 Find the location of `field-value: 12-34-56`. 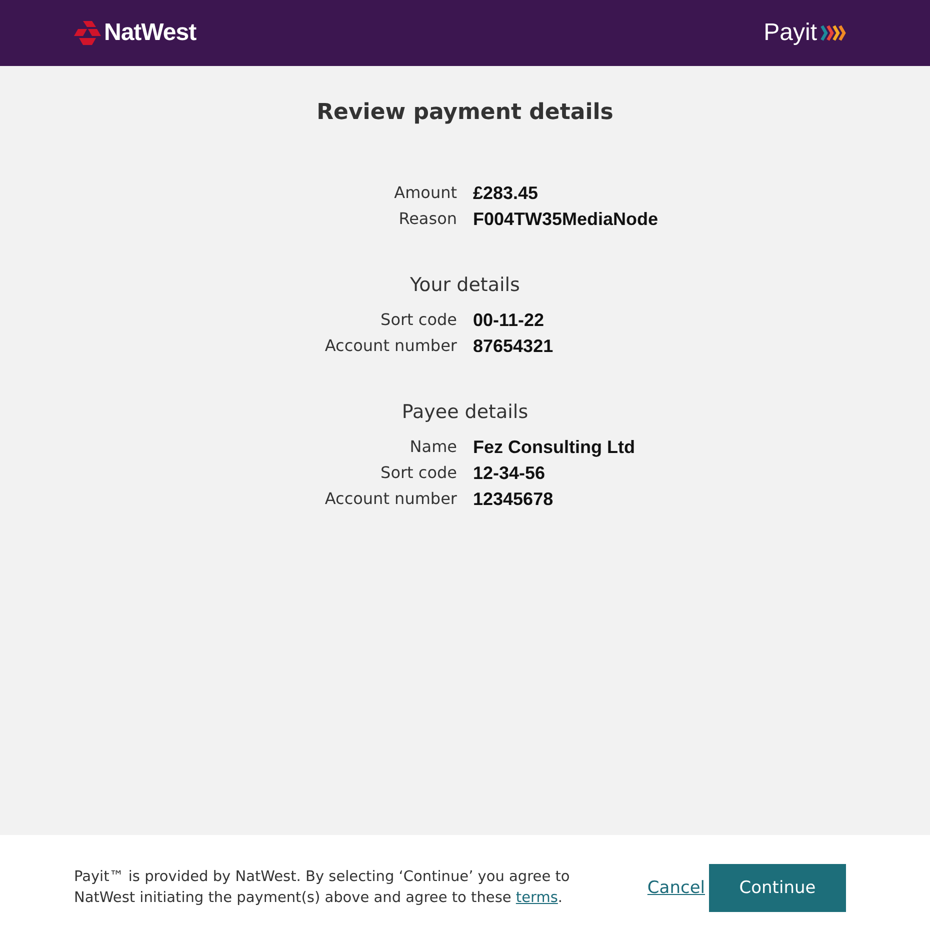

field-value: 12-34-56 is located at coordinates (509, 473).